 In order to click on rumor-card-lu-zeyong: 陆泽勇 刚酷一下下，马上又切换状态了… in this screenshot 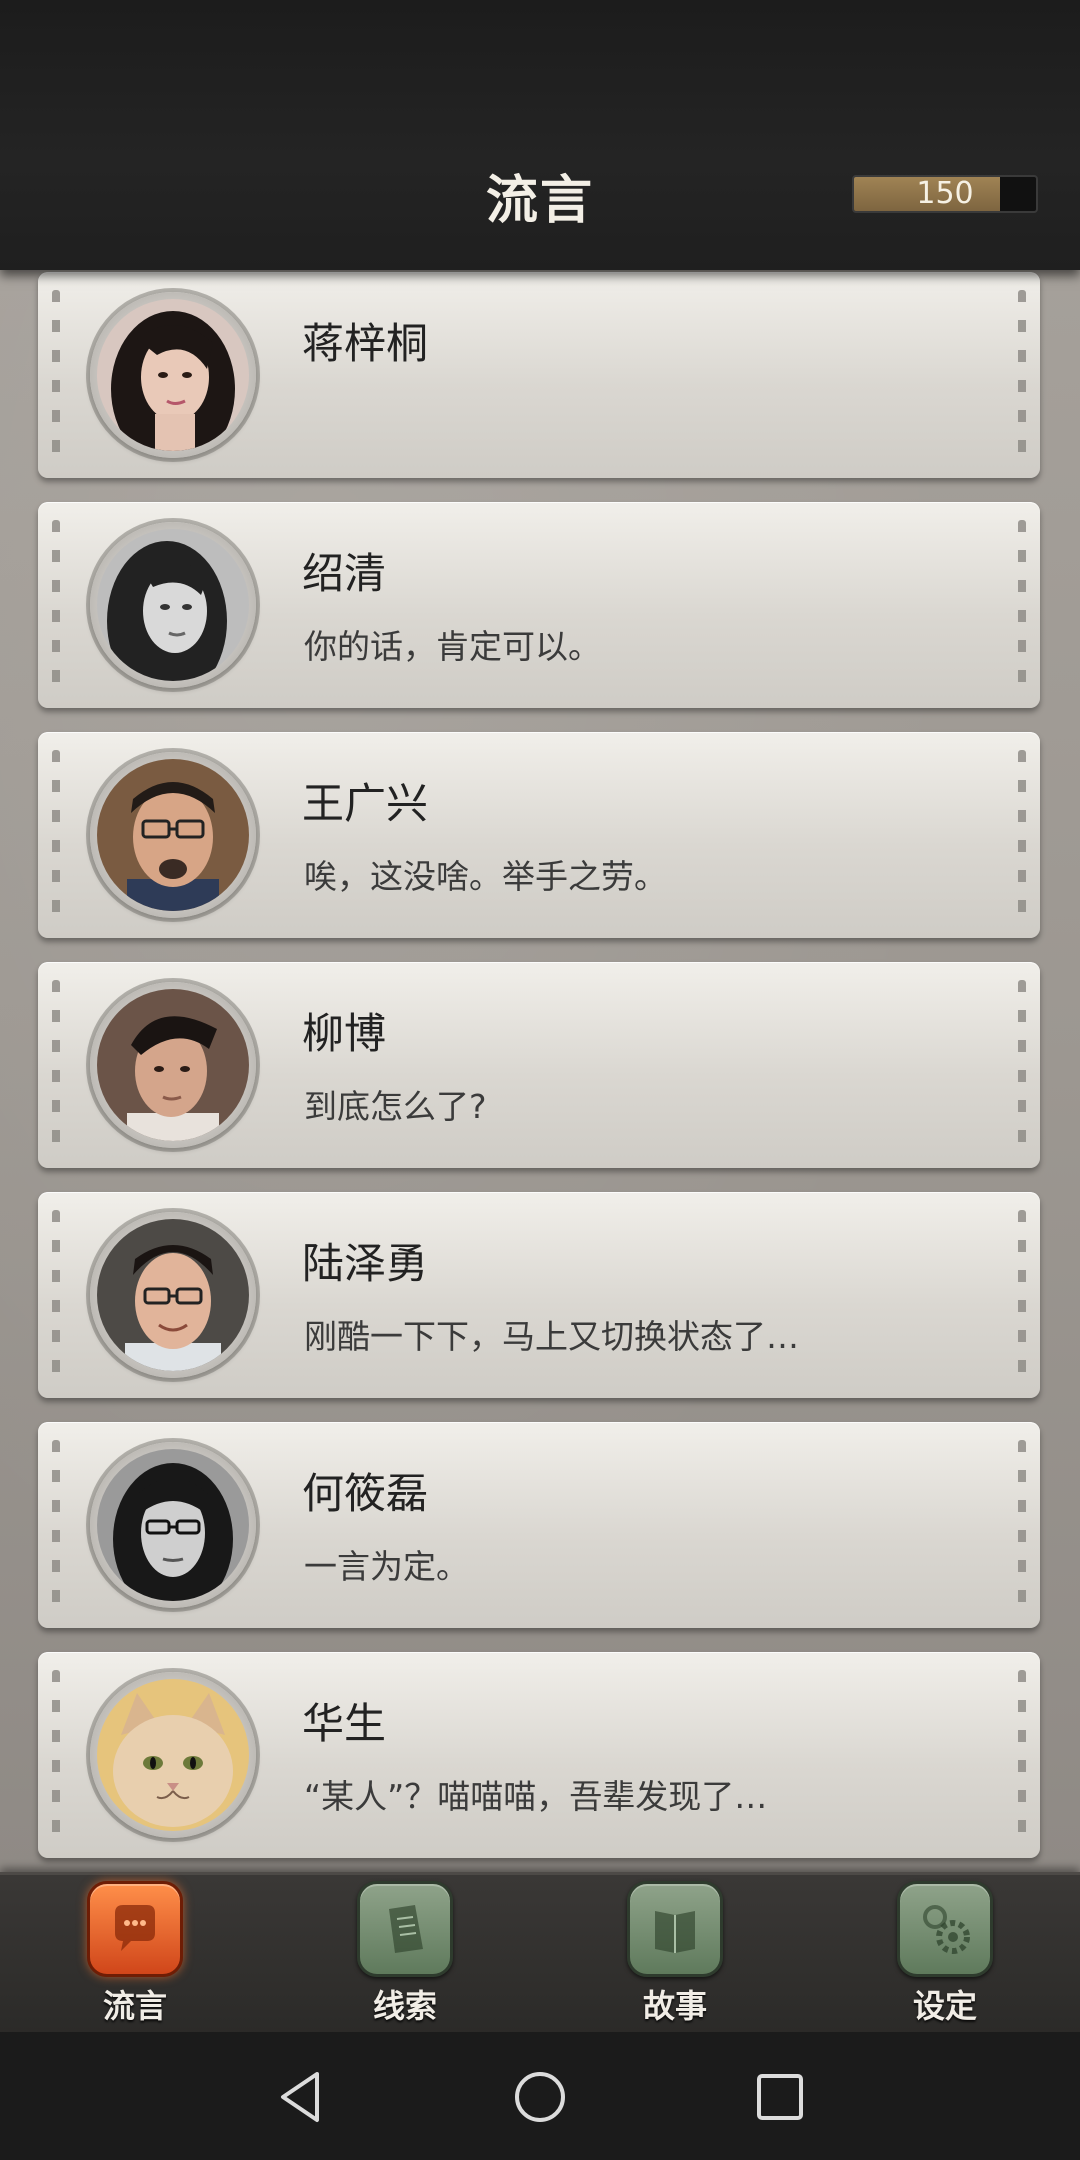, I will do `click(539, 1295)`.